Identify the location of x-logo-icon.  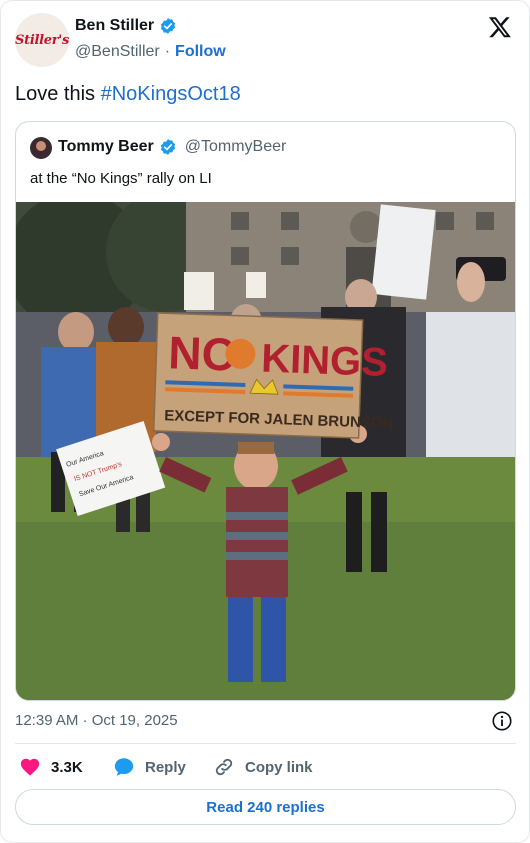
(500, 27).